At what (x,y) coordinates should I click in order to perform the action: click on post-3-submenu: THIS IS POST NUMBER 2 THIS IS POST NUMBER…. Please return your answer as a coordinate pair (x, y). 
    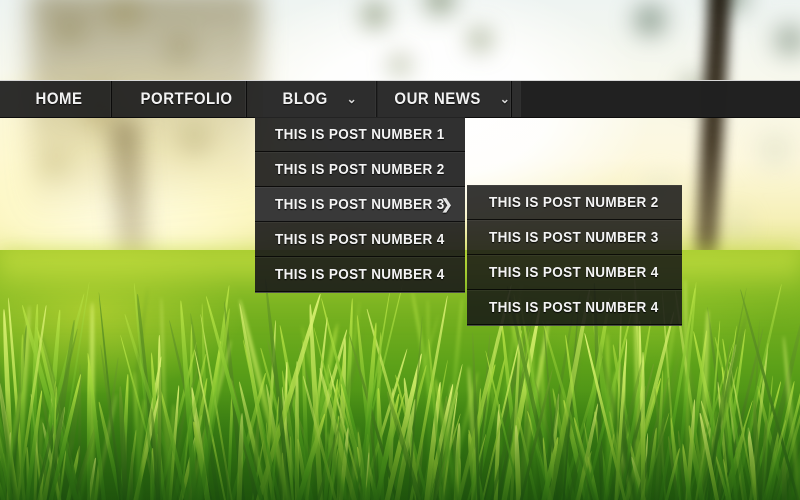
    Looking at the image, I should click on (574, 255).